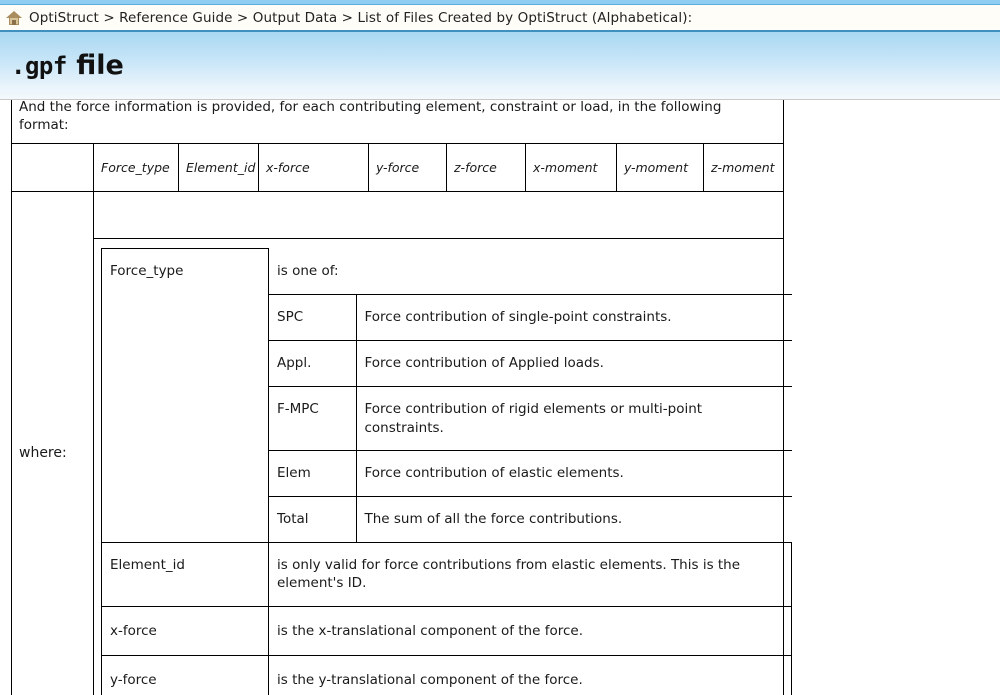  I want to click on column-header-z-moment: z-moment, so click(743, 168).